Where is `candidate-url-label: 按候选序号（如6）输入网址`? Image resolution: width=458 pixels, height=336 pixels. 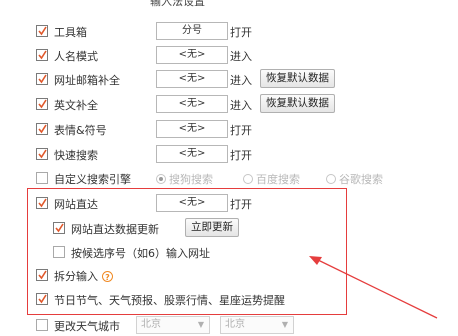 candidate-url-label: 按候选序号（如6）输入网址 is located at coordinates (140, 253).